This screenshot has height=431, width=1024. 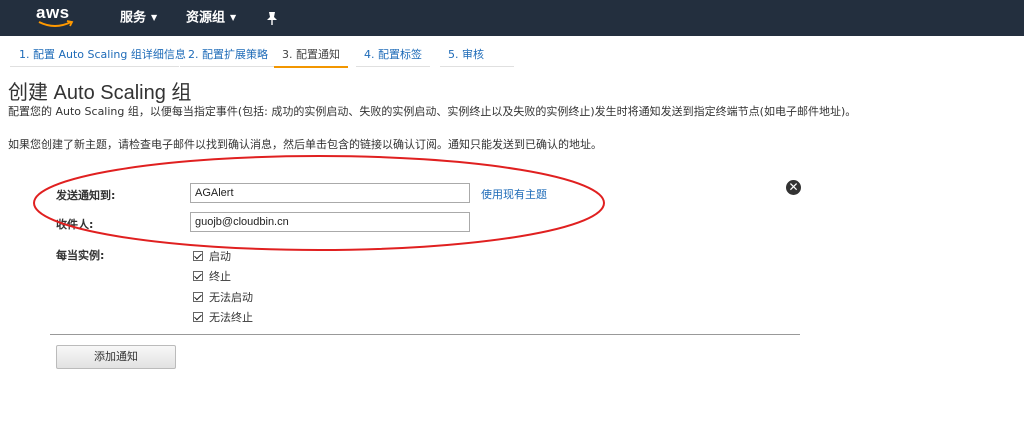 I want to click on aws-smile-icon, so click(x=56, y=23).